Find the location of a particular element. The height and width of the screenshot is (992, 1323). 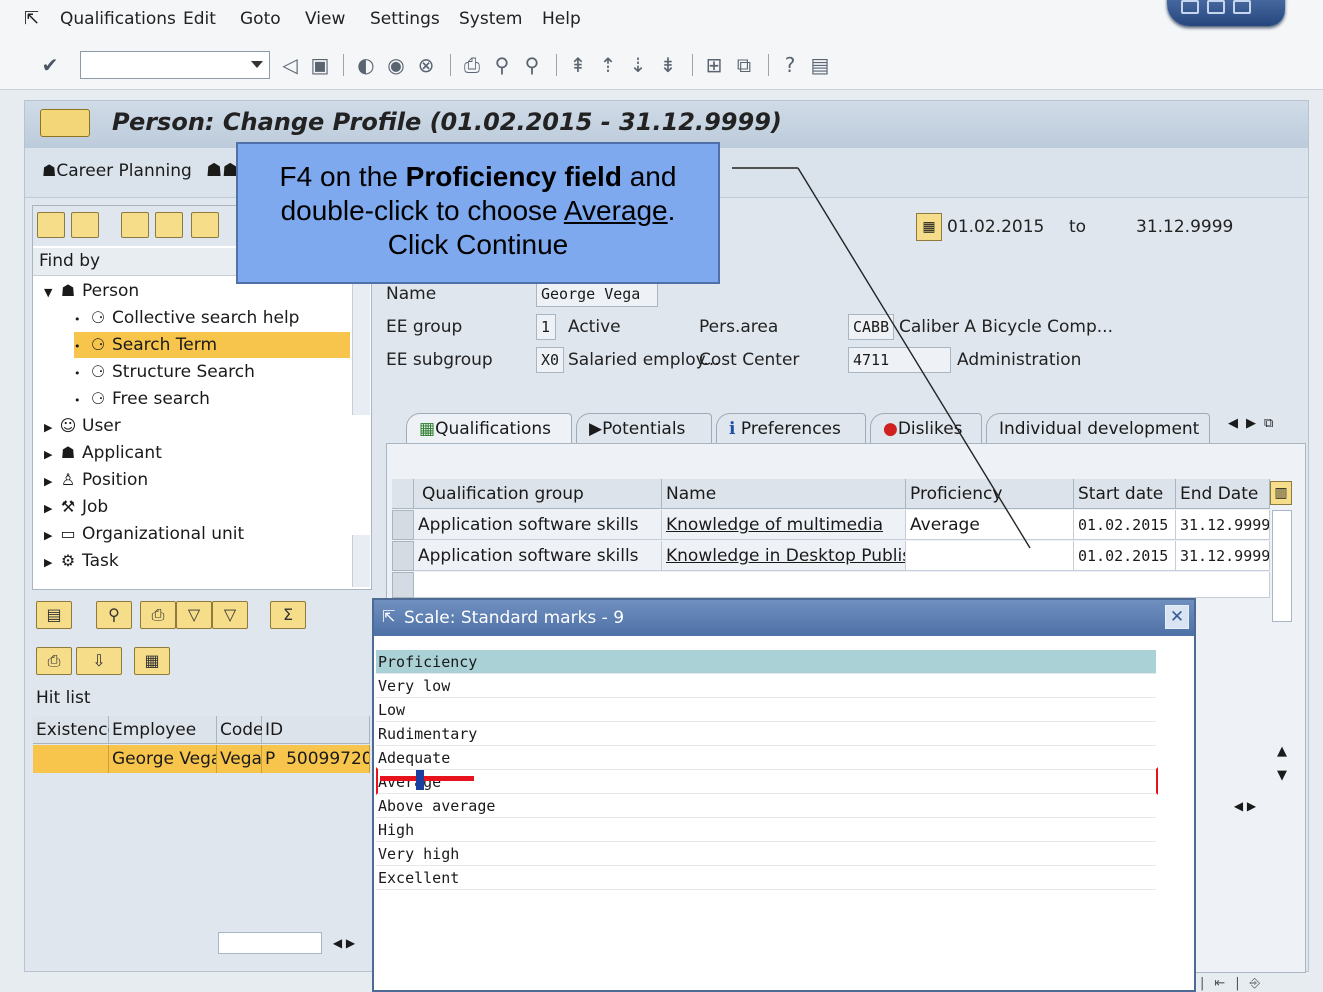

grid-cell-end-date: 31.12.9999 is located at coordinates (1223, 556).